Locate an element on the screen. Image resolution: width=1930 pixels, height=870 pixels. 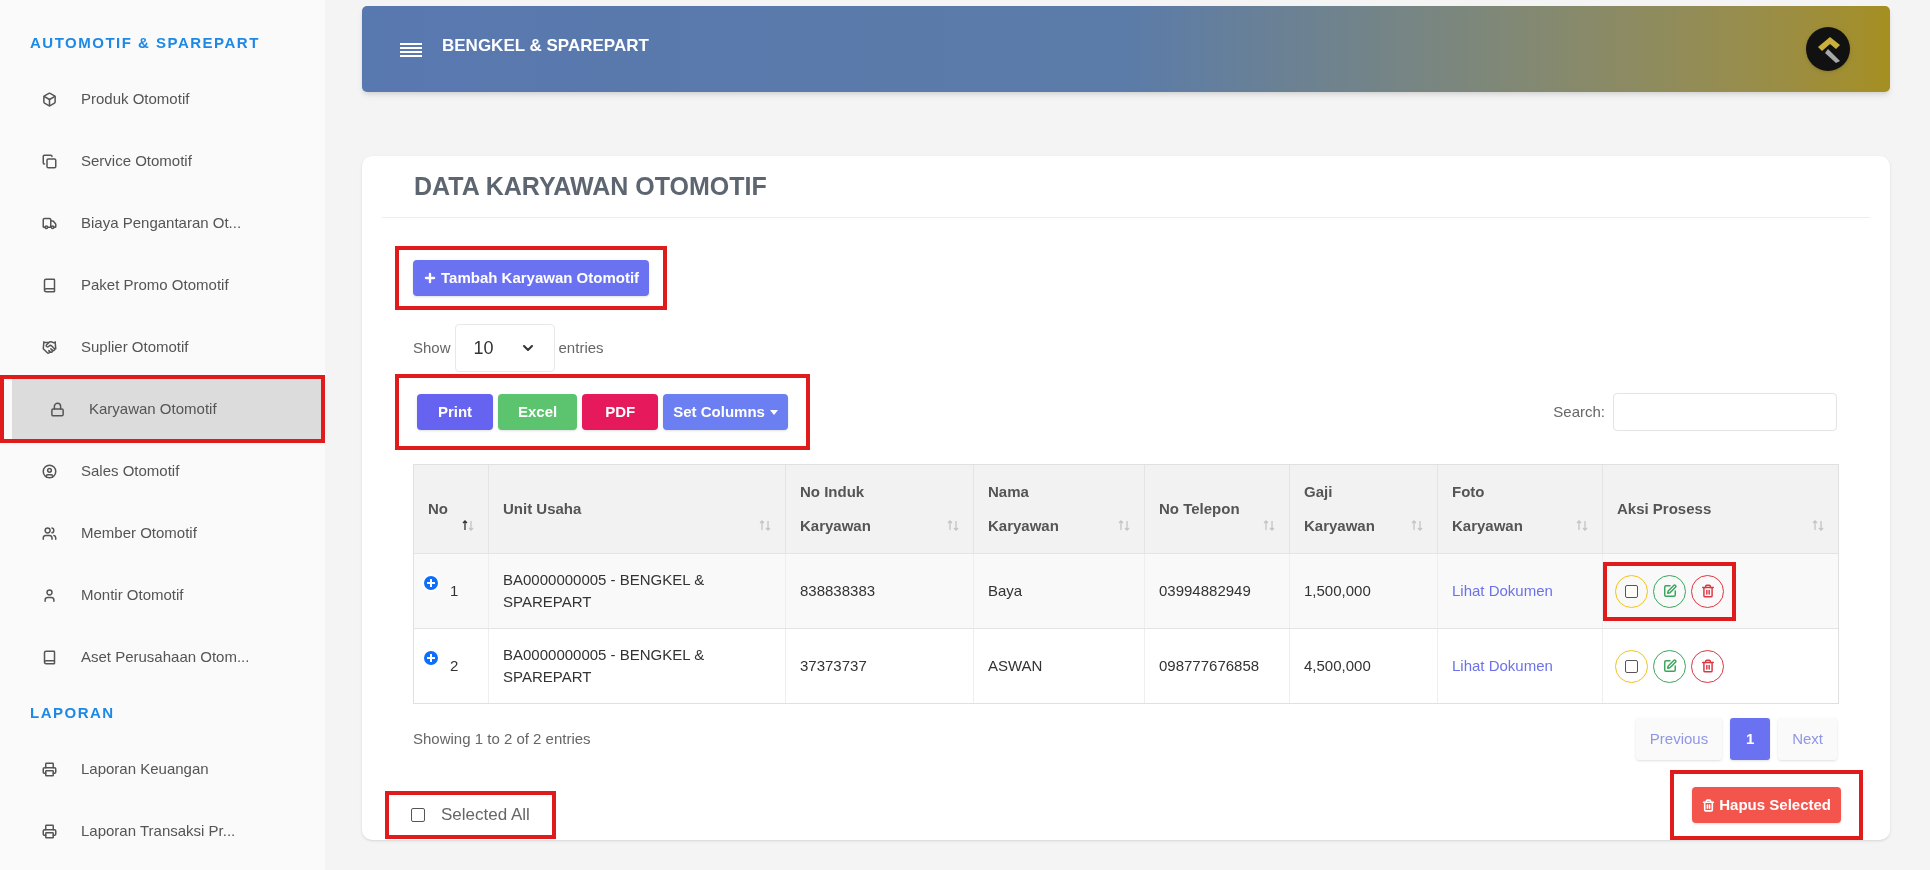
column-header: No is located at coordinates (438, 509).